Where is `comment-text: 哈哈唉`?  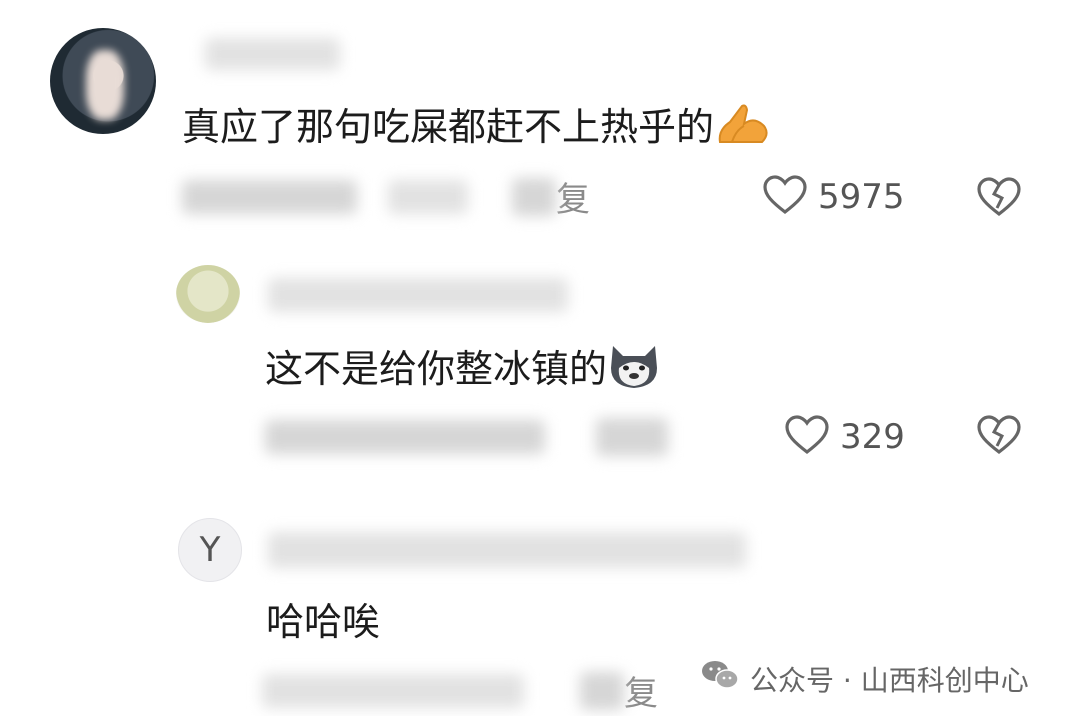
comment-text: 哈哈唉 is located at coordinates (323, 622).